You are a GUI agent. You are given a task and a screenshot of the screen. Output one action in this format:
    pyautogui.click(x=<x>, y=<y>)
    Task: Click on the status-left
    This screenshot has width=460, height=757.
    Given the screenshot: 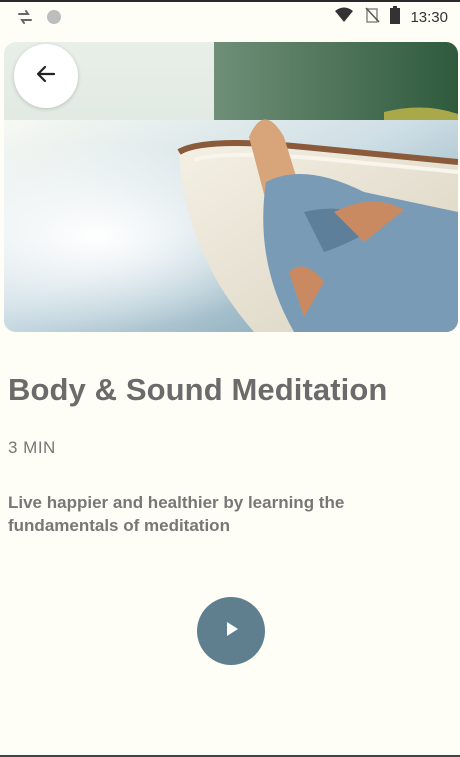 What is the action you would take?
    pyautogui.click(x=39, y=19)
    